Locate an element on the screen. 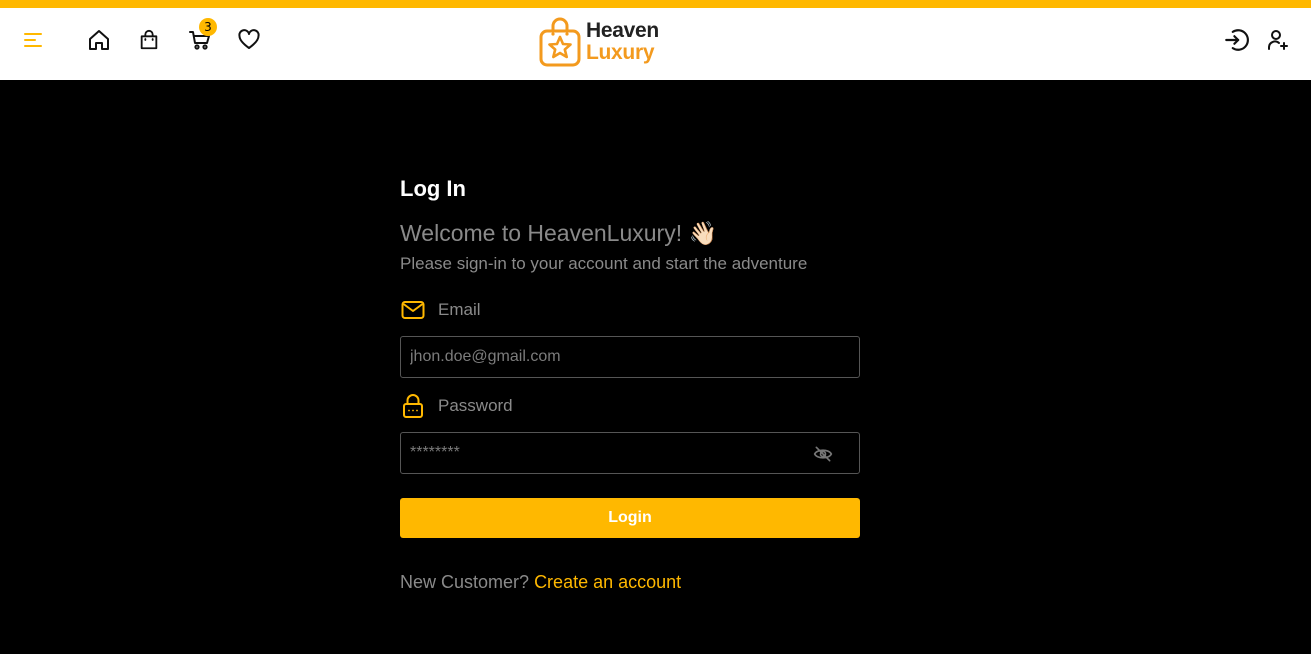 Image resolution: width=1311 pixels, height=654 pixels. wishlist-button is located at coordinates (249, 40).